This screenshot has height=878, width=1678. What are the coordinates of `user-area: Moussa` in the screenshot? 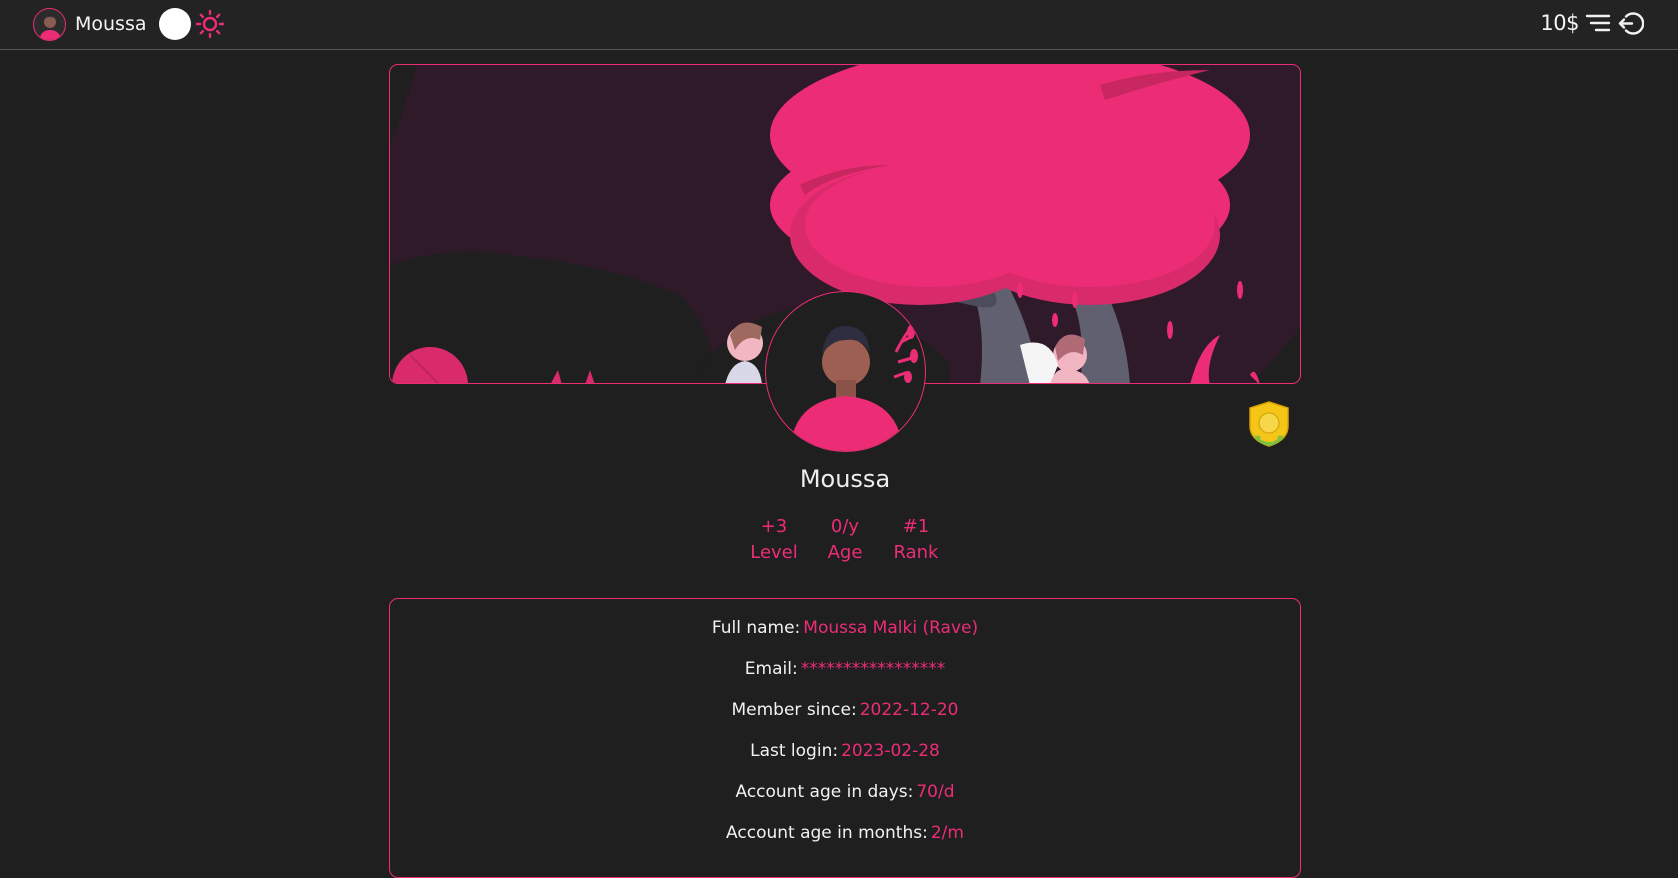 It's located at (129, 24).